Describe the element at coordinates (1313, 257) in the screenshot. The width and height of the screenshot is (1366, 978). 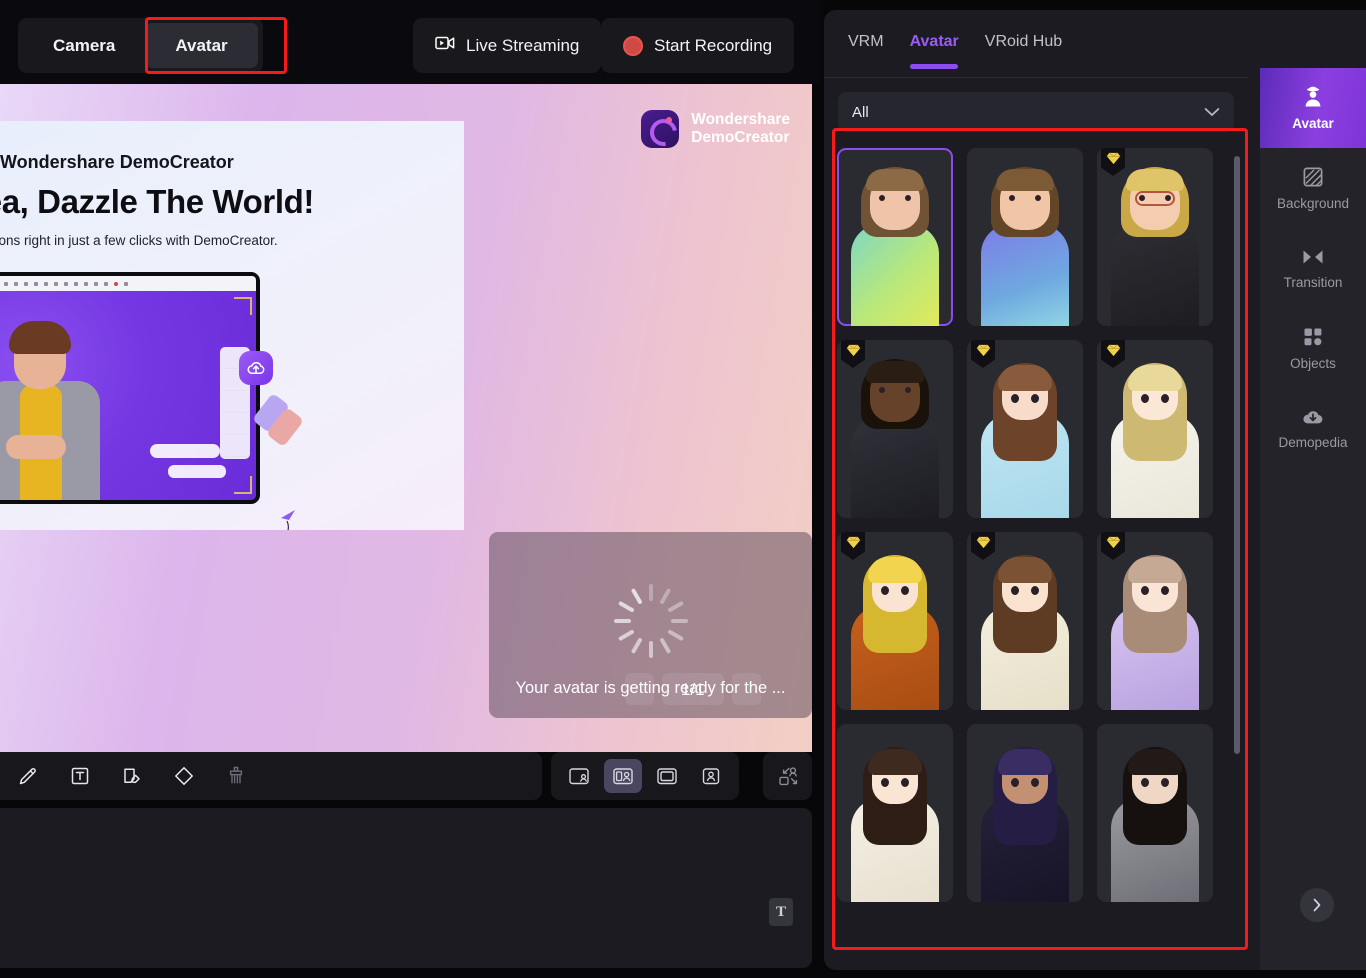
I see `transition-arrows-icon` at that location.